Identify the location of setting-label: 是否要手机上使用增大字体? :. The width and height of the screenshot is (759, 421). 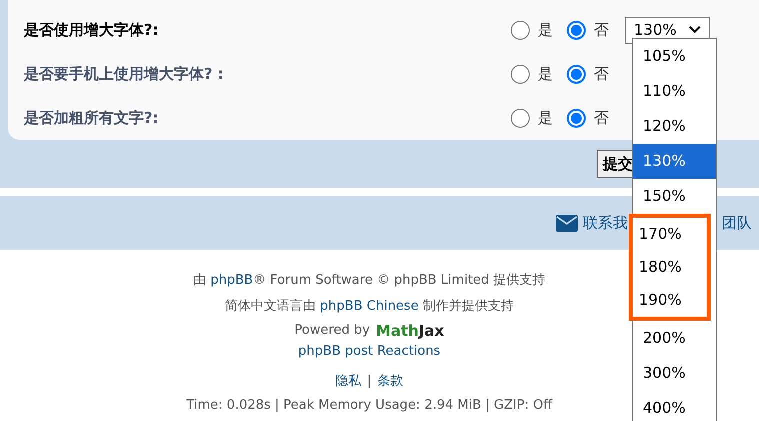
(124, 74).